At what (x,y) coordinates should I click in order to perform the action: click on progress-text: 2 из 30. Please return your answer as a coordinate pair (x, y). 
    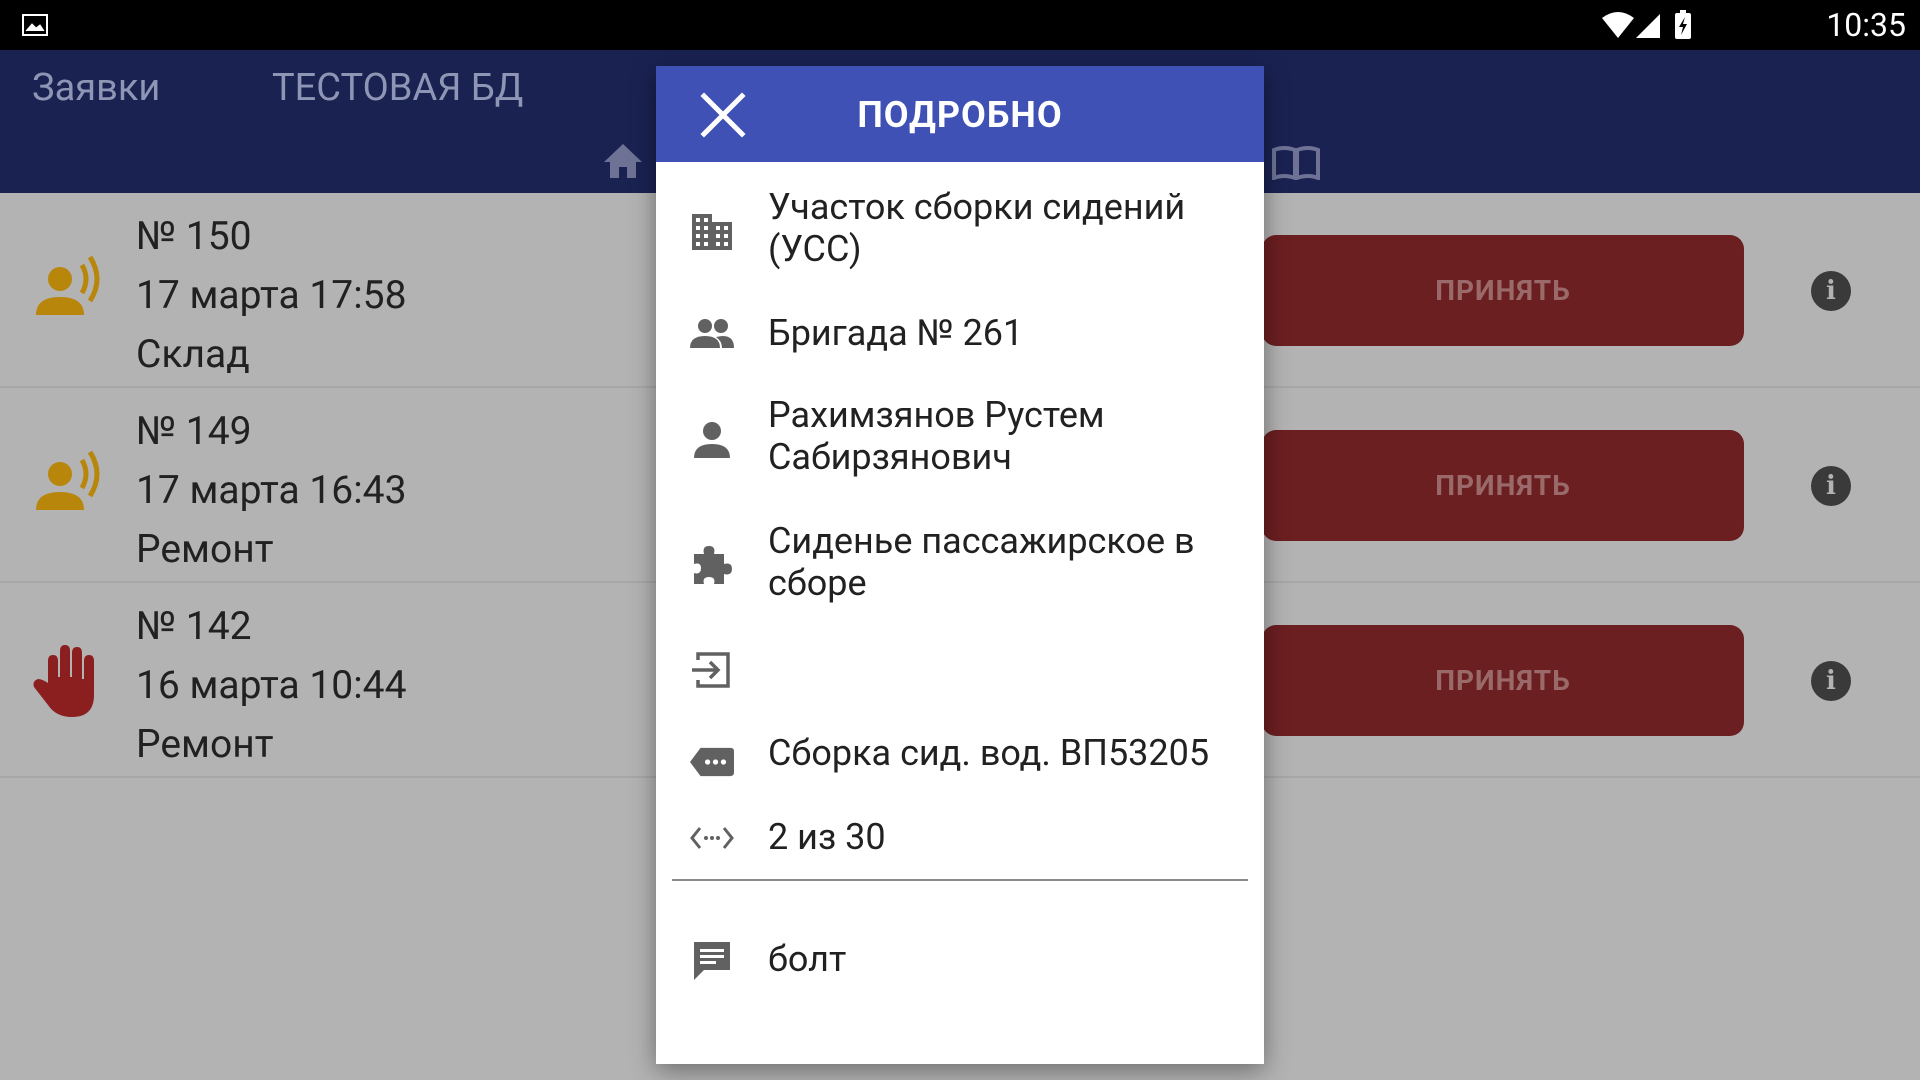
    Looking at the image, I should click on (827, 837).